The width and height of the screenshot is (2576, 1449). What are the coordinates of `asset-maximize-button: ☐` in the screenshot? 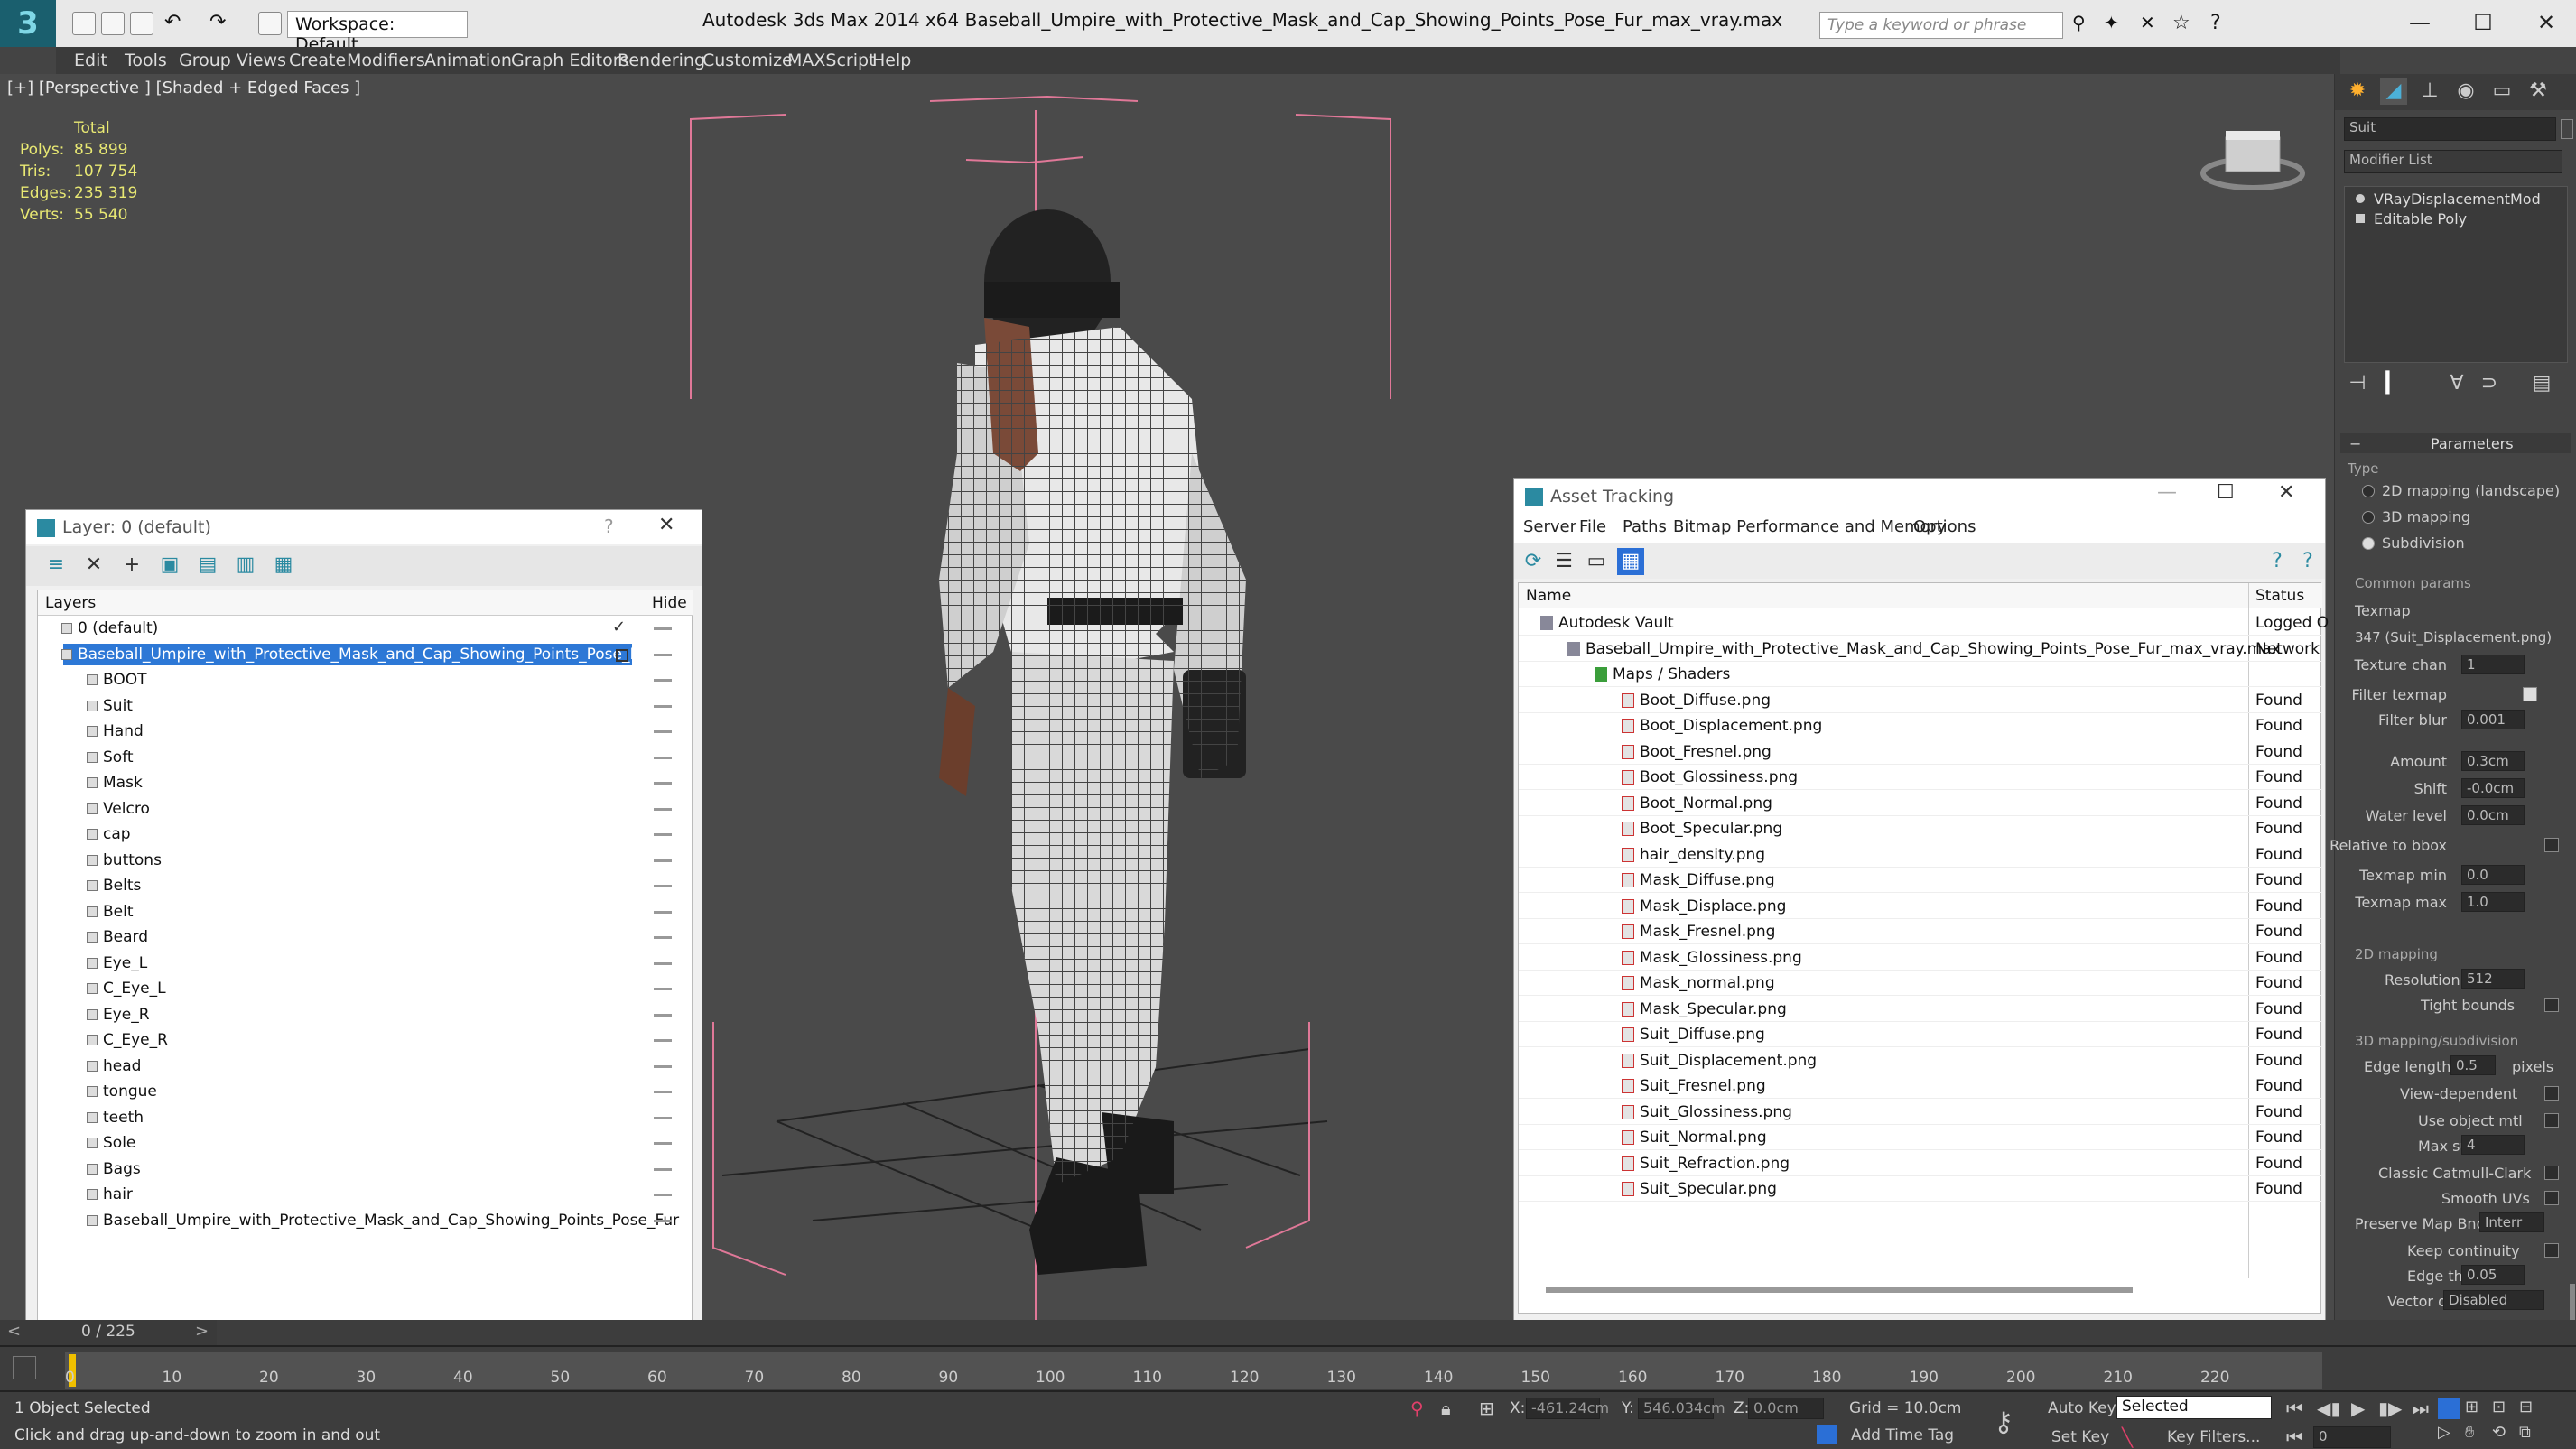 It's located at (2226, 492).